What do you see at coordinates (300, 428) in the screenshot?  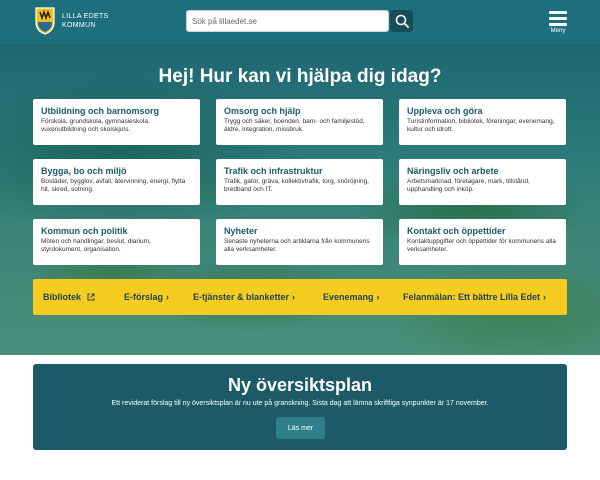 I see `read-more-button: Läs mer` at bounding box center [300, 428].